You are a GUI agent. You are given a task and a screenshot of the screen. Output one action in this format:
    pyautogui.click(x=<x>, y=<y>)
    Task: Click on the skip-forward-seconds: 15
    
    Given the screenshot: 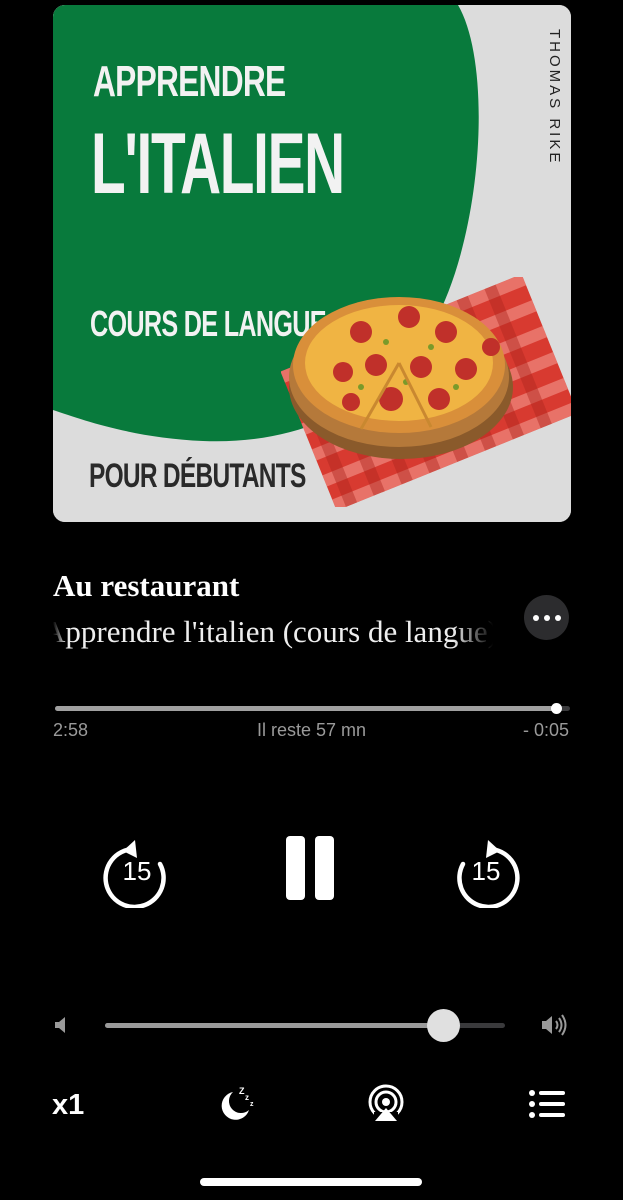 What is the action you would take?
    pyautogui.click(x=486, y=871)
    